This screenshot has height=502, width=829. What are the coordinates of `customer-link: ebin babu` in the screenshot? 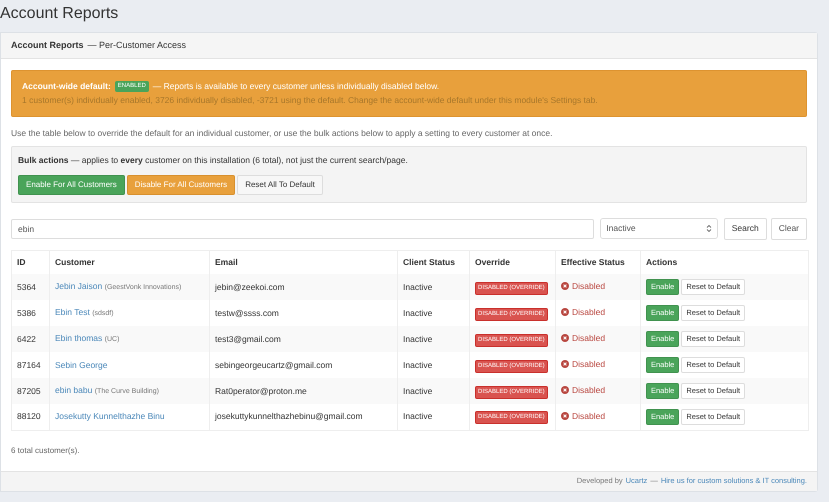 It's located at (73, 390).